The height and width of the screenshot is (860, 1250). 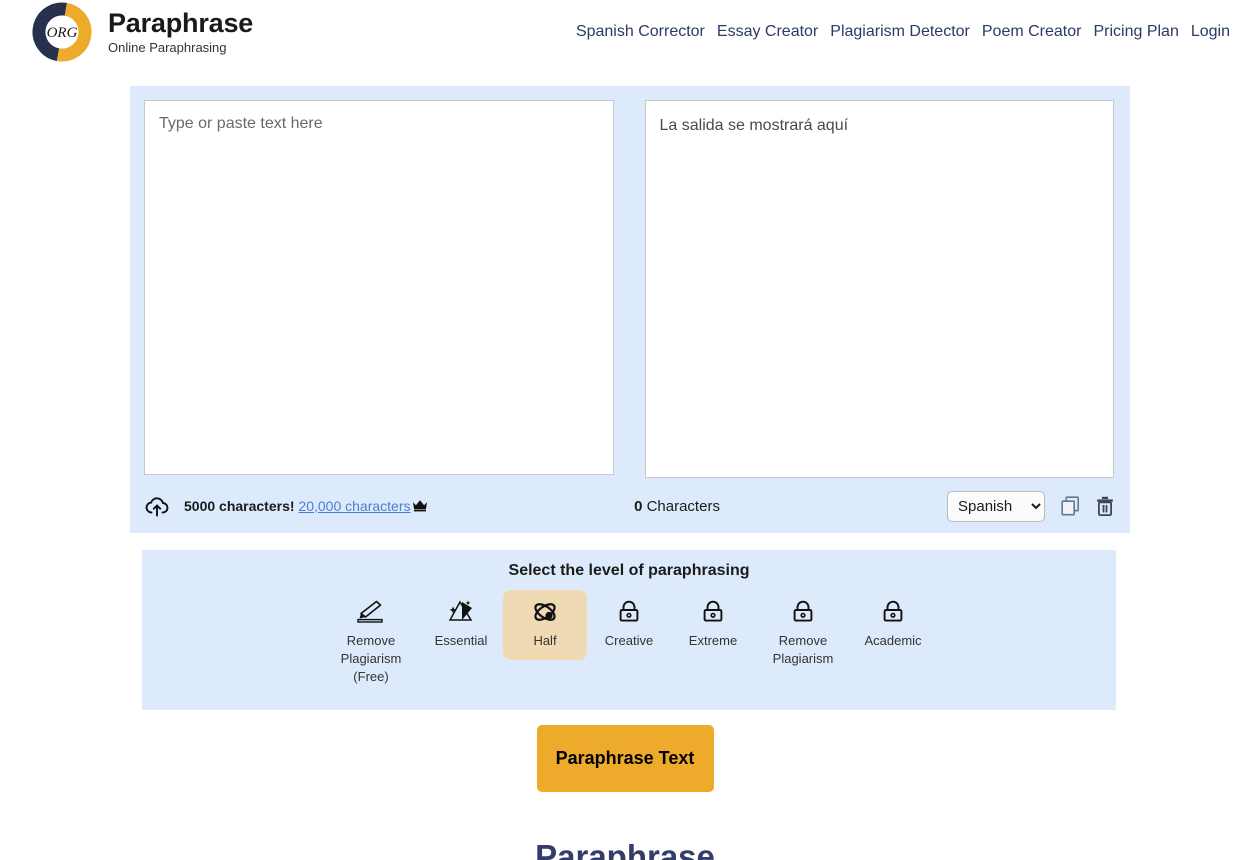 I want to click on level-label: Remove Plagiarism (Free), so click(x=371, y=658).